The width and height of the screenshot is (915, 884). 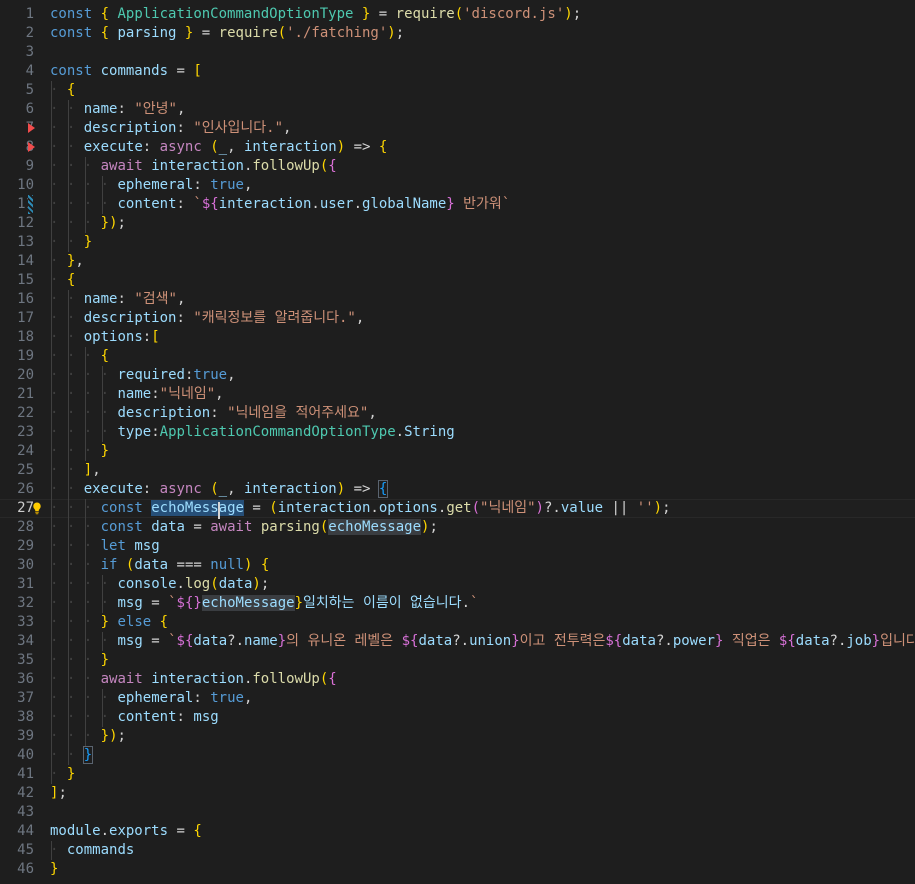 I want to click on code-text: · · description: "캐릭정보를 알려줍니다.",, so click(x=207, y=318).